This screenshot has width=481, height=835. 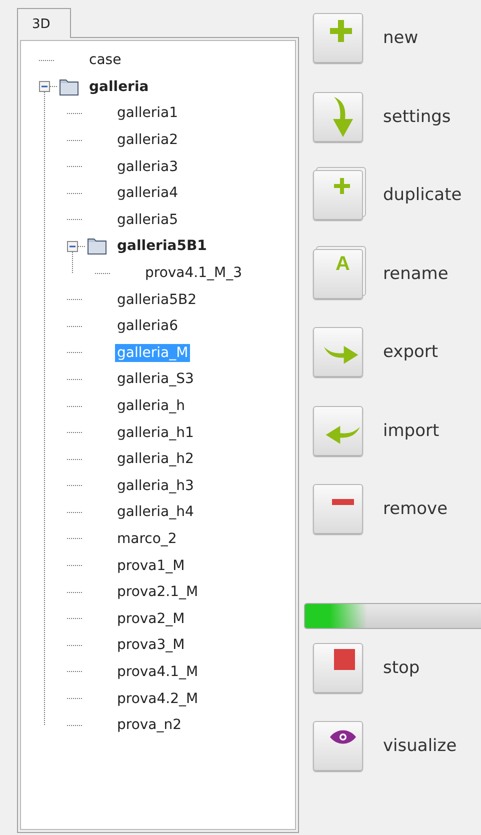 I want to click on tree-item: galleria_h2, so click(x=155, y=459).